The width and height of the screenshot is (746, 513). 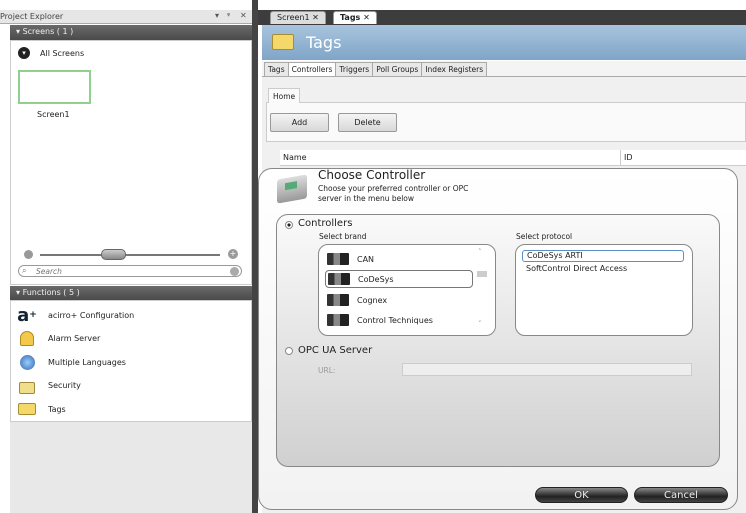 What do you see at coordinates (372, 300) in the screenshot?
I see `brand-label: Cognex` at bounding box center [372, 300].